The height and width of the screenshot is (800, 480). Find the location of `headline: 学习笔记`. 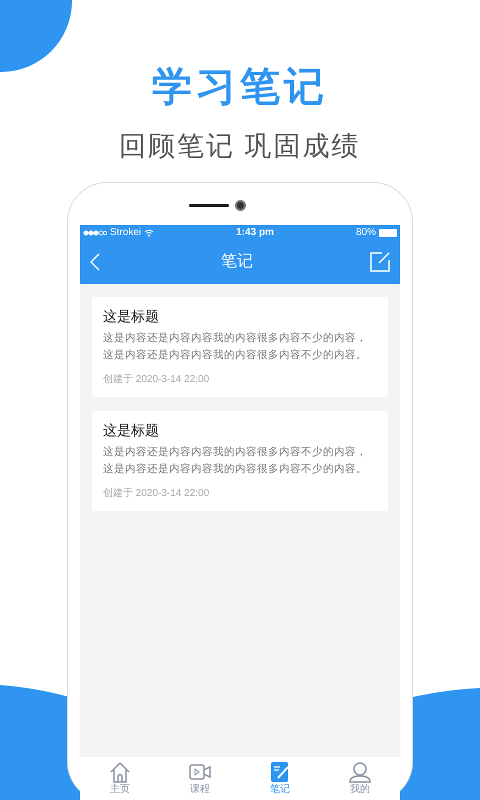

headline: 学习笔记 is located at coordinates (240, 87).